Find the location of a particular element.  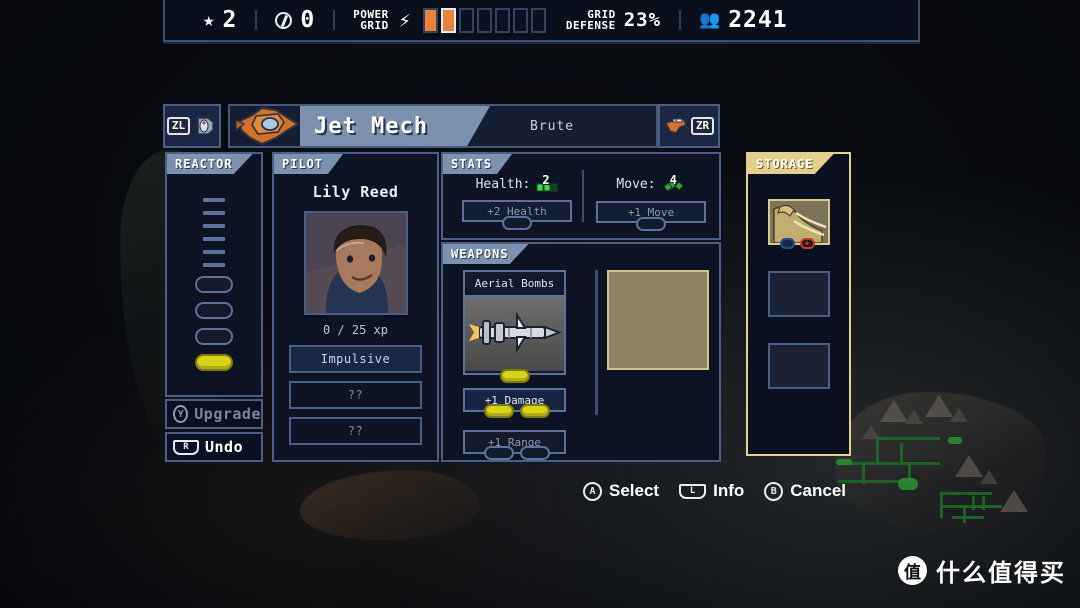

power-grid-cells is located at coordinates (484, 20).